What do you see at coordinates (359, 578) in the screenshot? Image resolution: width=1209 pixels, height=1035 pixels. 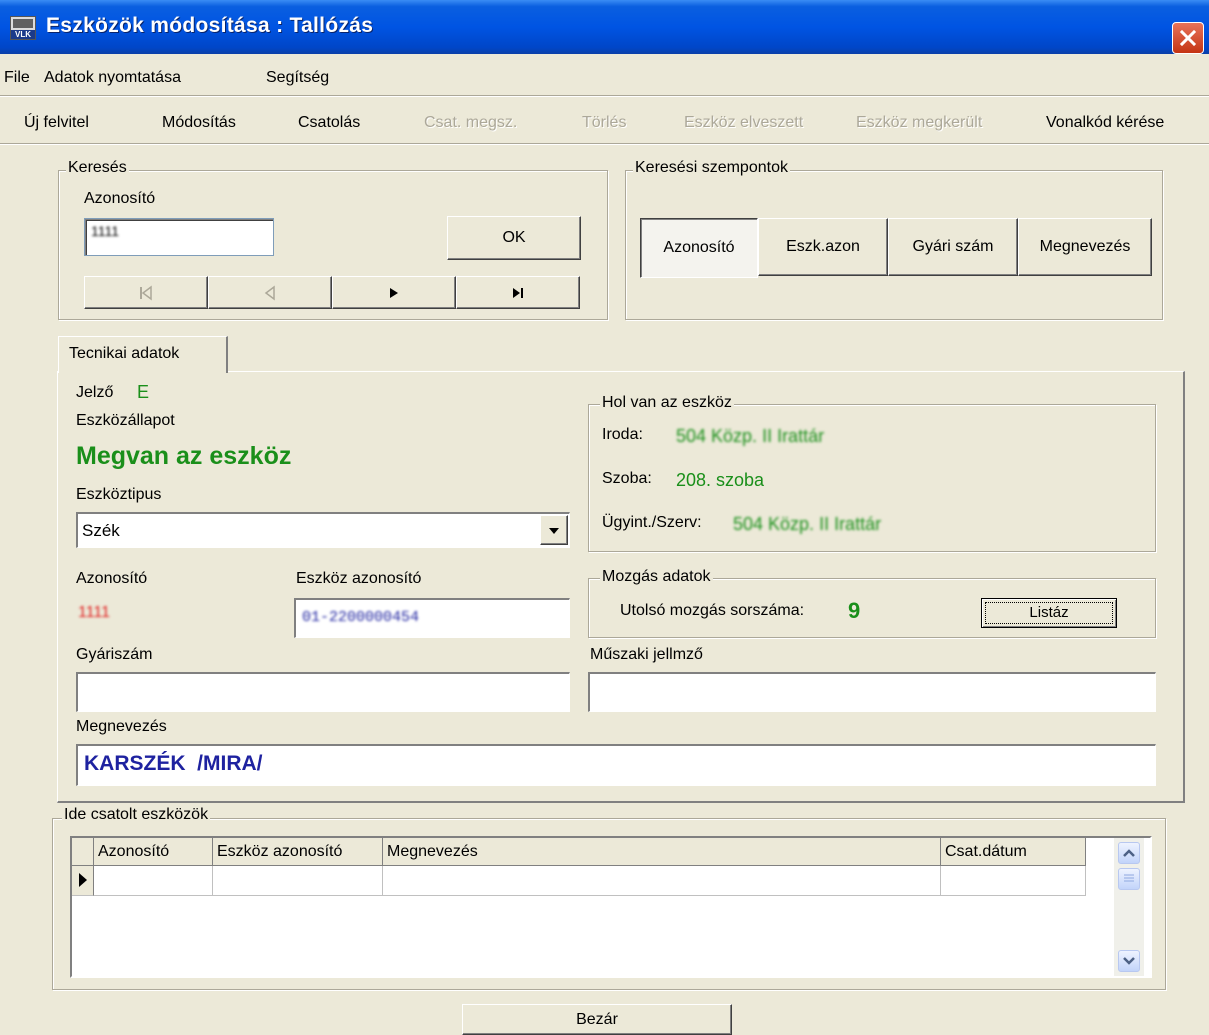 I see `asset-id-label: Eszköz azonosító` at bounding box center [359, 578].